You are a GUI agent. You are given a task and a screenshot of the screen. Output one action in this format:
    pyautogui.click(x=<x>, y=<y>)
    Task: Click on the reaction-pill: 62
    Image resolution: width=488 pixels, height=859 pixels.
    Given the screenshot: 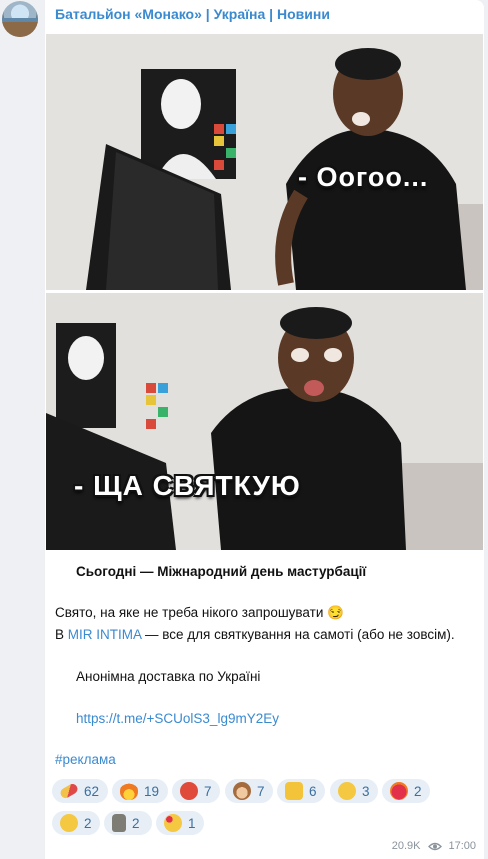 What is the action you would take?
    pyautogui.click(x=80, y=791)
    